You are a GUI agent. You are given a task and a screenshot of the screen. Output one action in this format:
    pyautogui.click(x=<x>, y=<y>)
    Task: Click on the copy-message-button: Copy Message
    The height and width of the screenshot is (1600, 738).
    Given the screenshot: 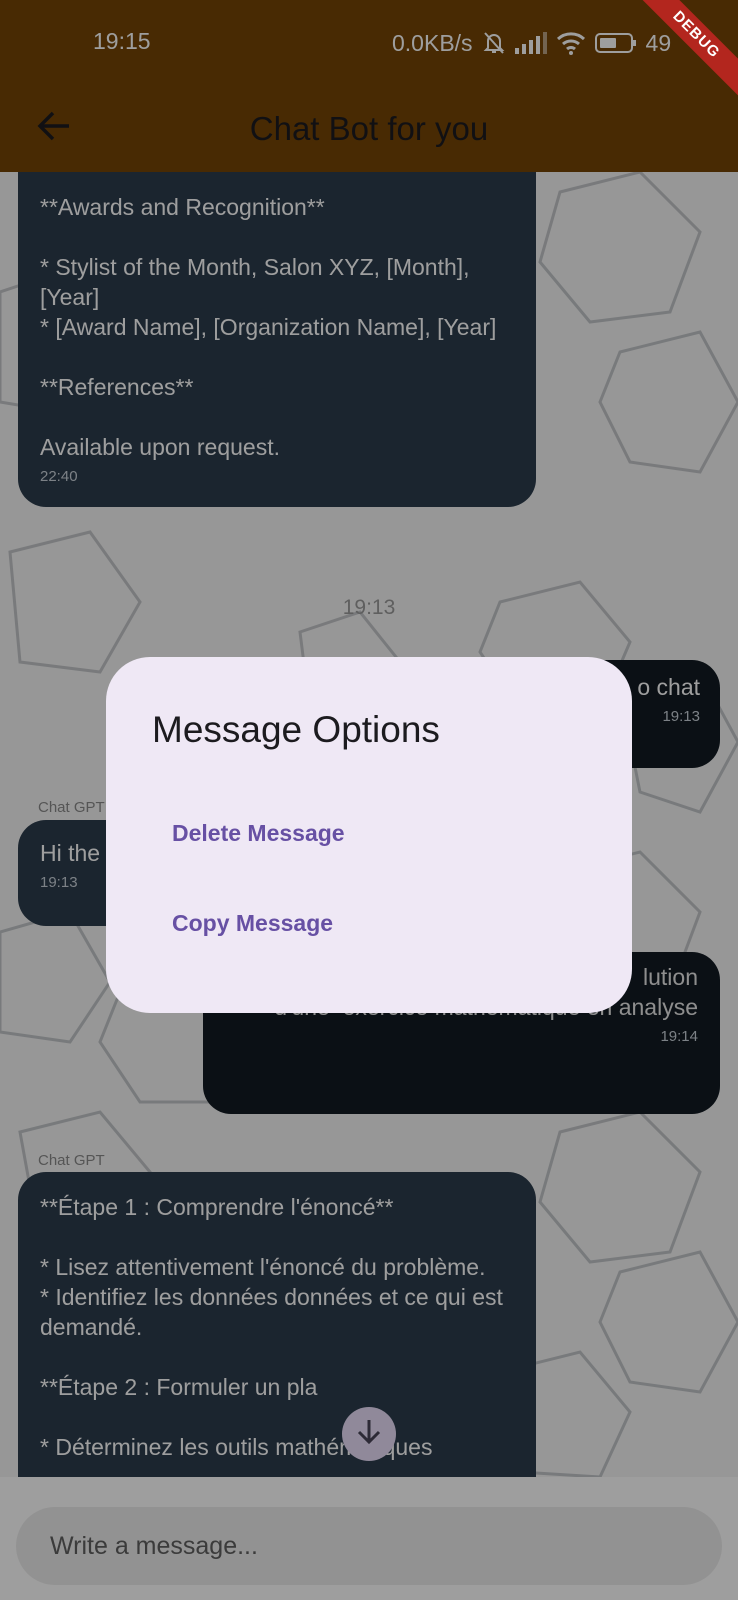 What is the action you would take?
    pyautogui.click(x=252, y=923)
    